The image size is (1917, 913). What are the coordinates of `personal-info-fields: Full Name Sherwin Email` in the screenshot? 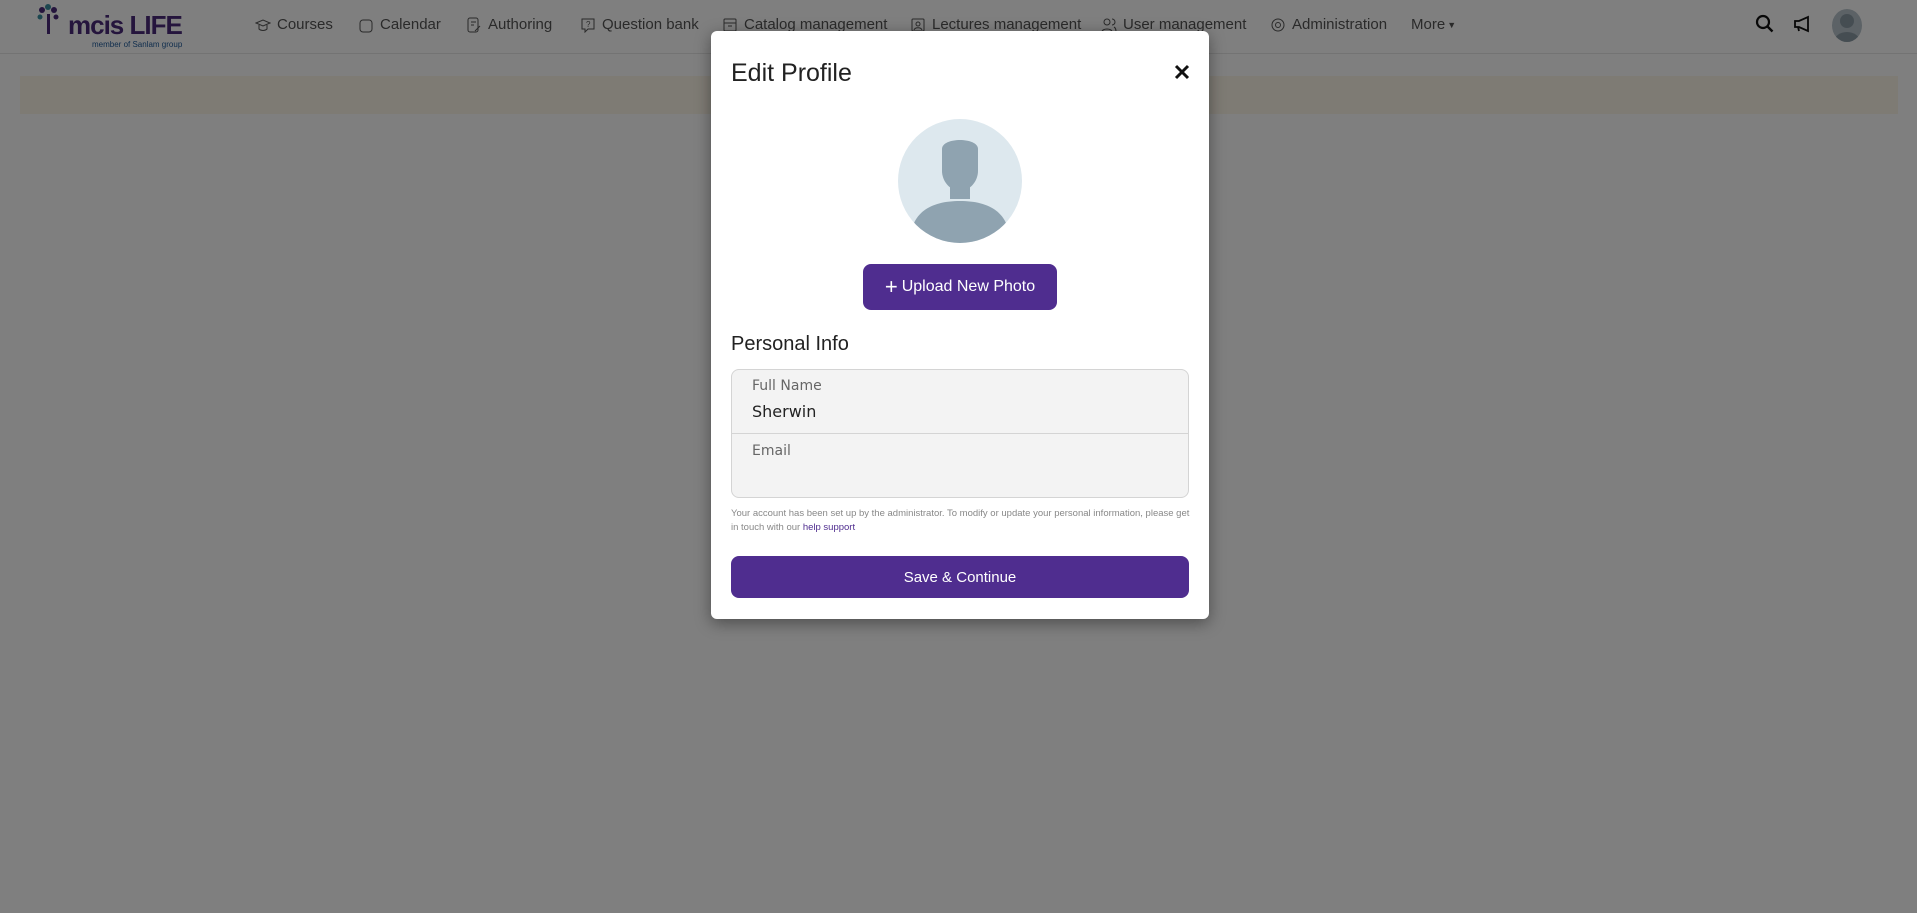 It's located at (960, 433).